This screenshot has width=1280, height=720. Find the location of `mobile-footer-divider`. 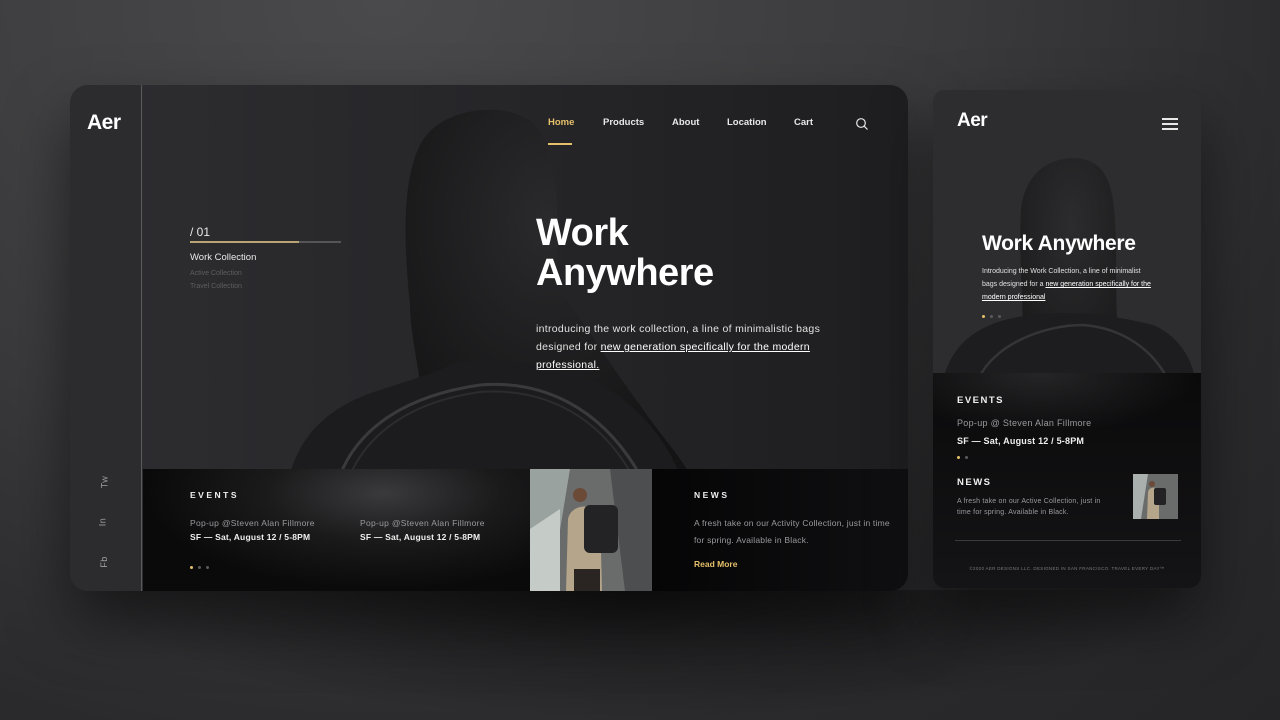

mobile-footer-divider is located at coordinates (1068, 540).